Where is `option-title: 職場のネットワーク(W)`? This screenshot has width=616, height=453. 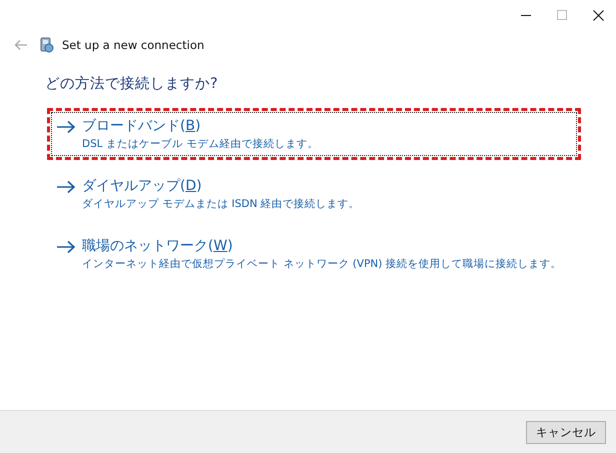
option-title: 職場のネットワーク(W) is located at coordinates (158, 246).